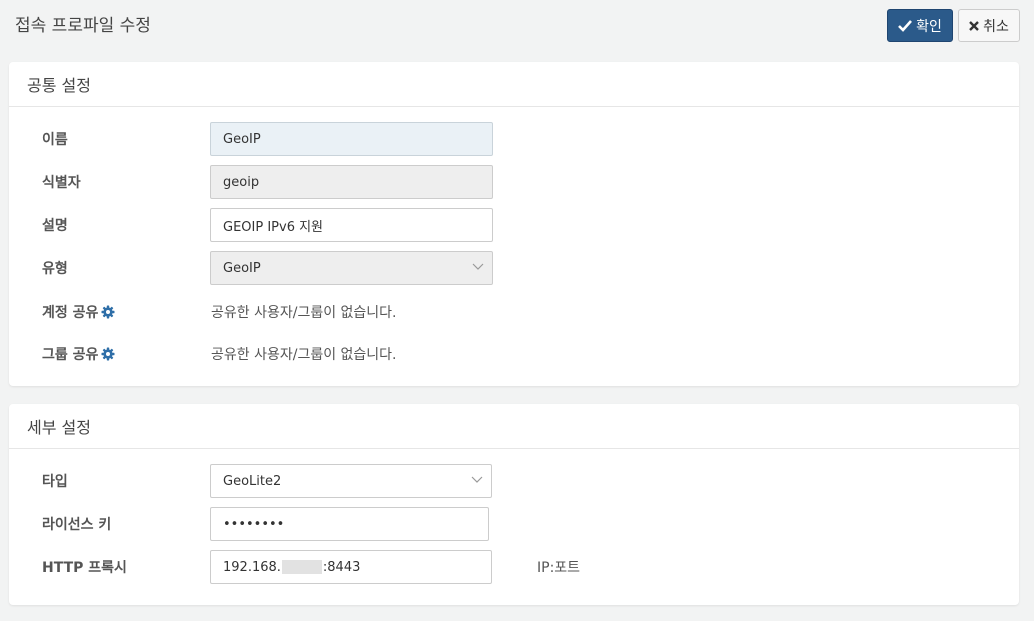 This screenshot has height=621, width=1034. I want to click on identifier-row: 식별자 geoip, so click(514, 182).